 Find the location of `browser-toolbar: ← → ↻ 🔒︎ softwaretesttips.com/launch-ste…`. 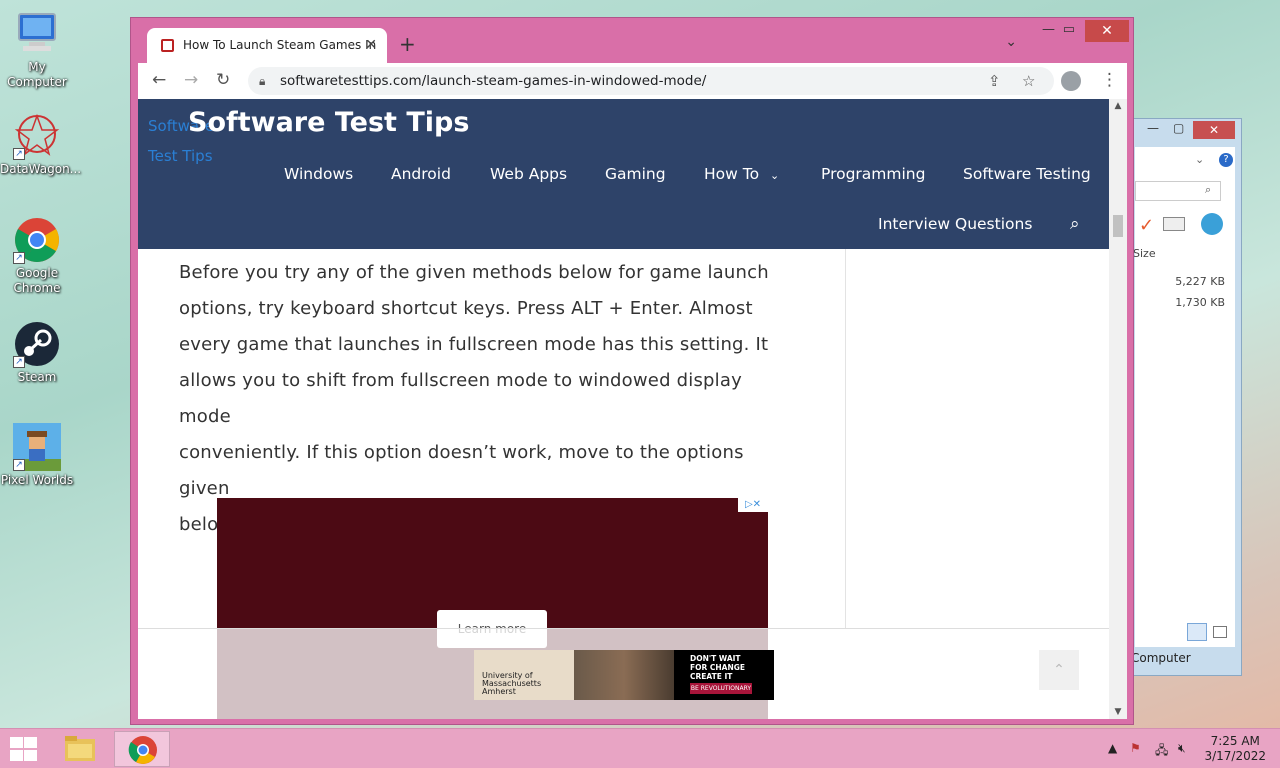

browser-toolbar: ← → ↻ 🔒︎ softwaretesttips.com/launch-ste… is located at coordinates (632, 81).